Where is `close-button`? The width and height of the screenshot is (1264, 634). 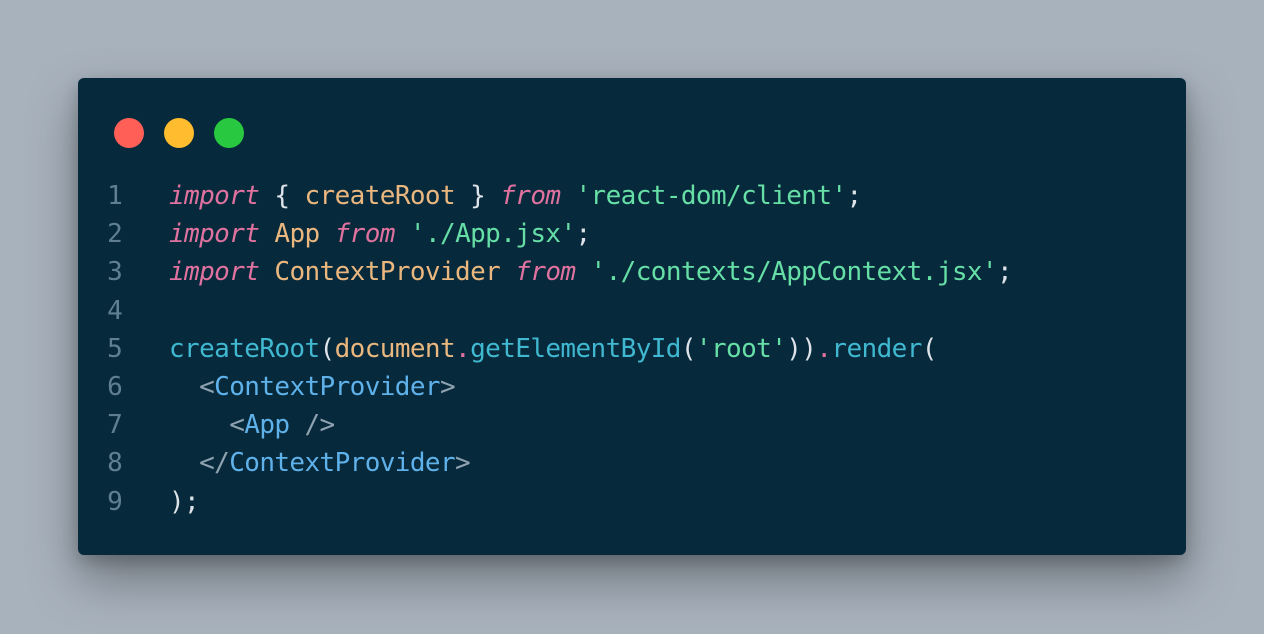 close-button is located at coordinates (129, 133).